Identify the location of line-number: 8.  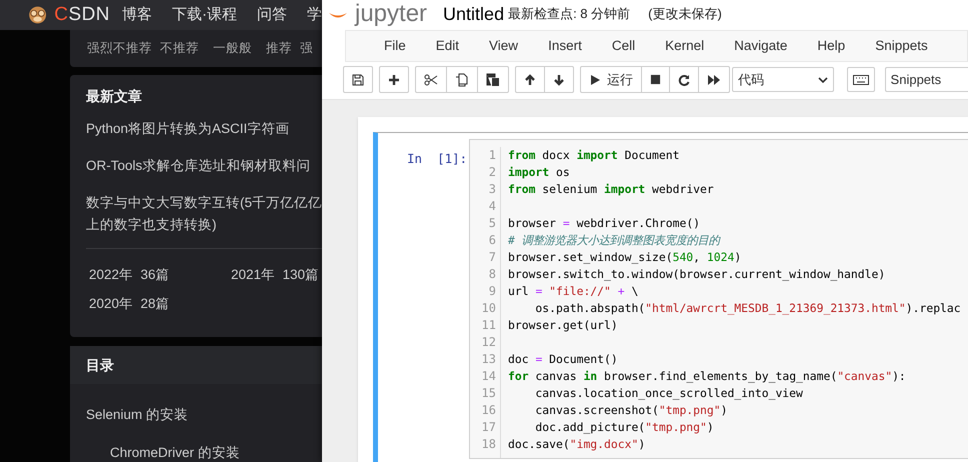
(492, 274).